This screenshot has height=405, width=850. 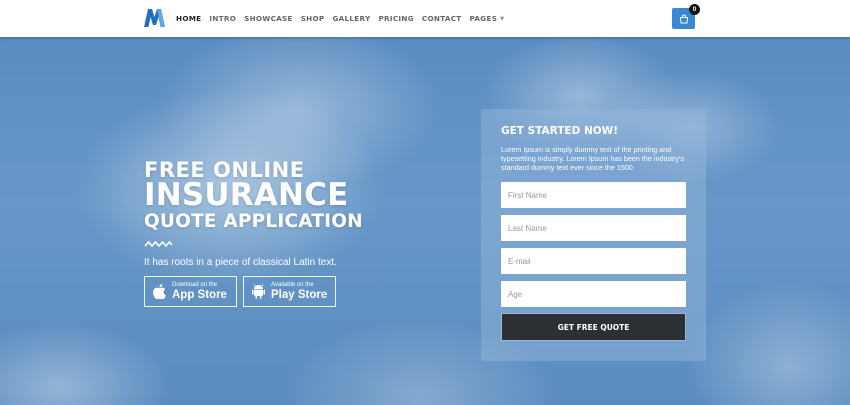 What do you see at coordinates (154, 18) in the screenshot?
I see `m-logo-icon` at bounding box center [154, 18].